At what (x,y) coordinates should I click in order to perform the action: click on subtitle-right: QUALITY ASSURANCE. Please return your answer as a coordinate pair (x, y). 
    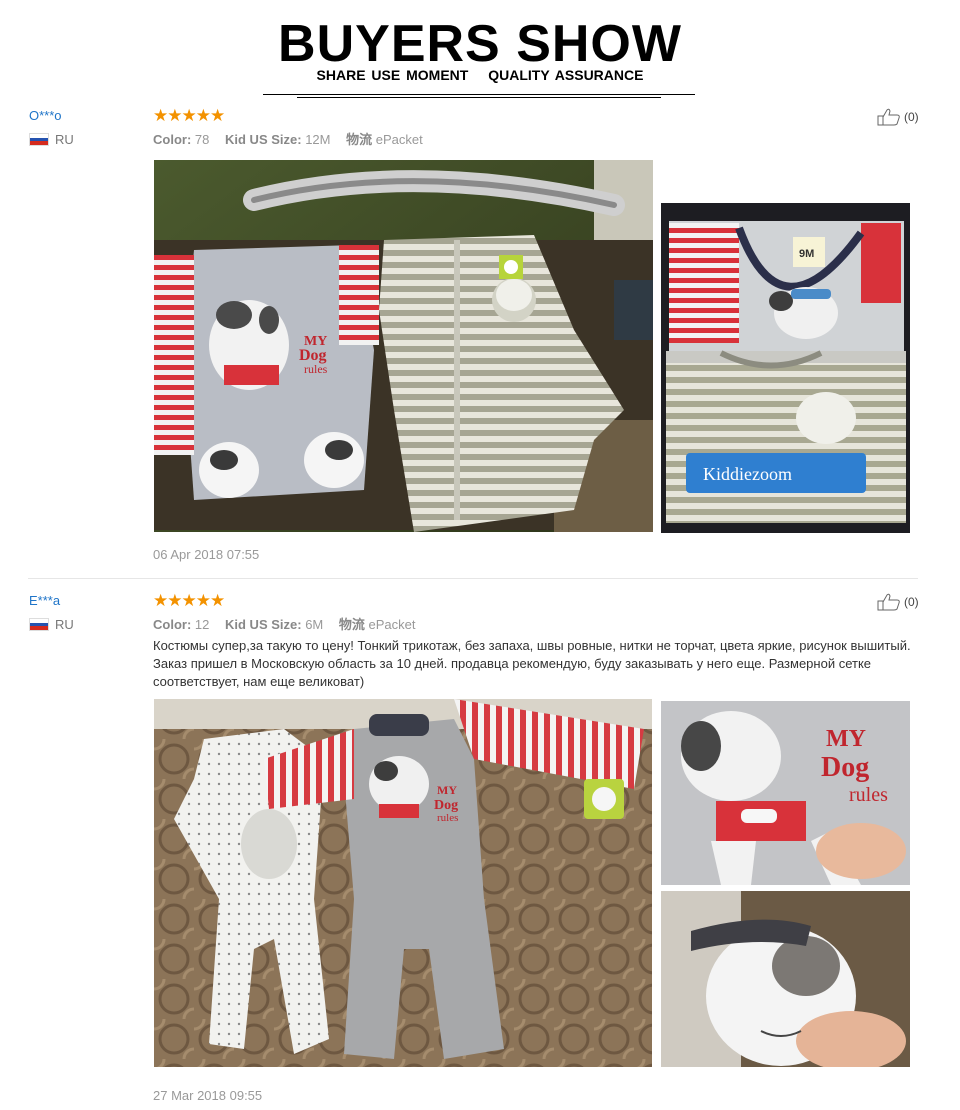
    Looking at the image, I should click on (566, 75).